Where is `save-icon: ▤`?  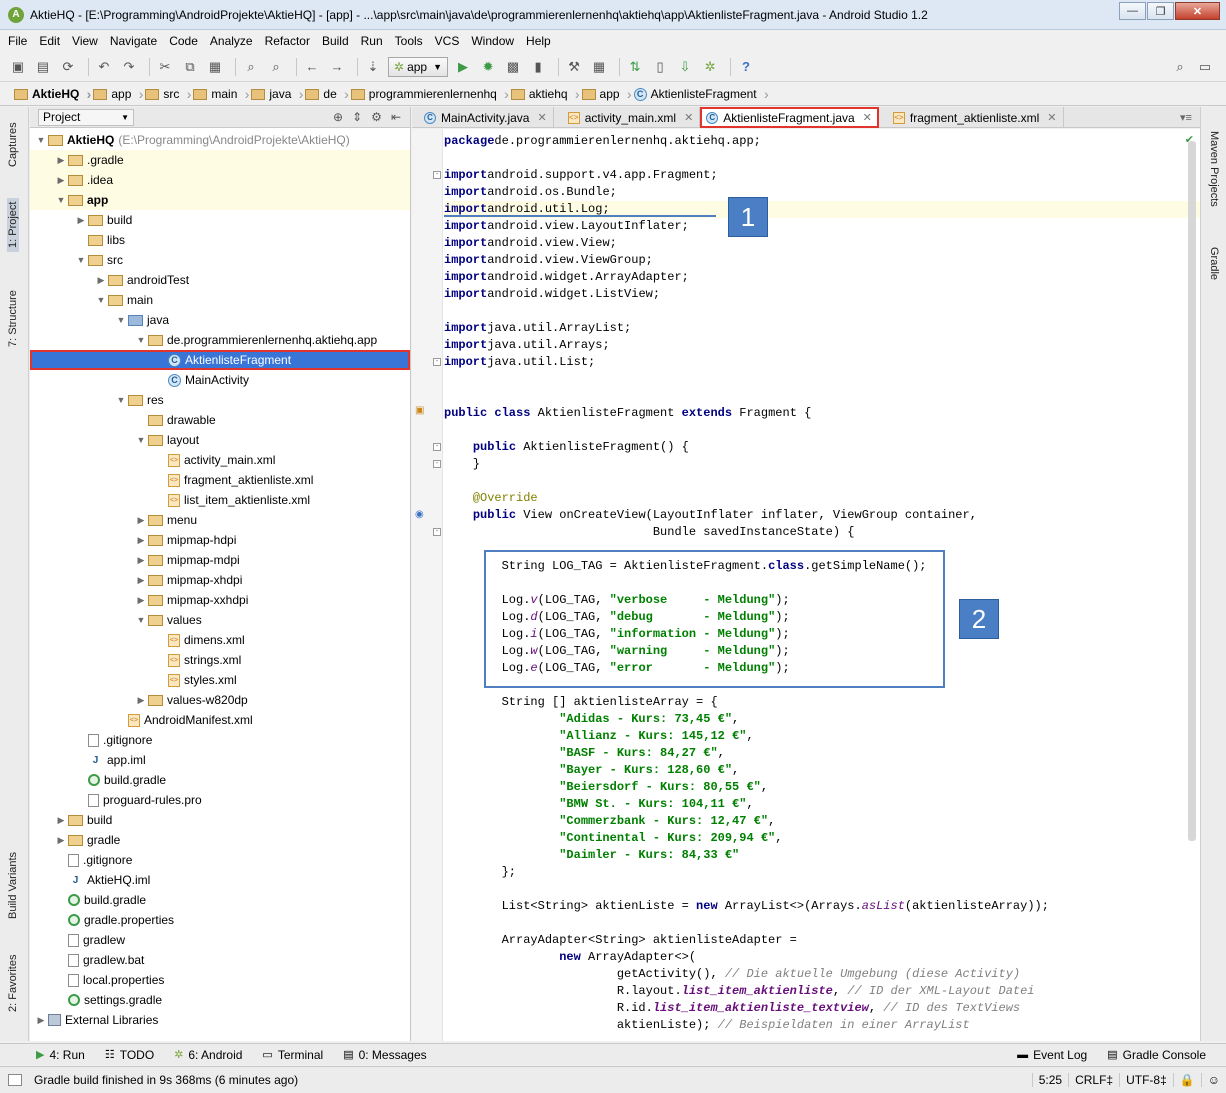
save-icon: ▤ is located at coordinates (43, 67).